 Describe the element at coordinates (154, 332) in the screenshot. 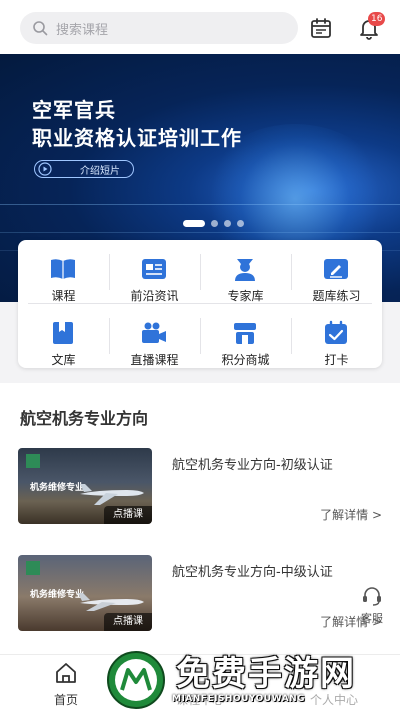

I see `camera-icon` at that location.